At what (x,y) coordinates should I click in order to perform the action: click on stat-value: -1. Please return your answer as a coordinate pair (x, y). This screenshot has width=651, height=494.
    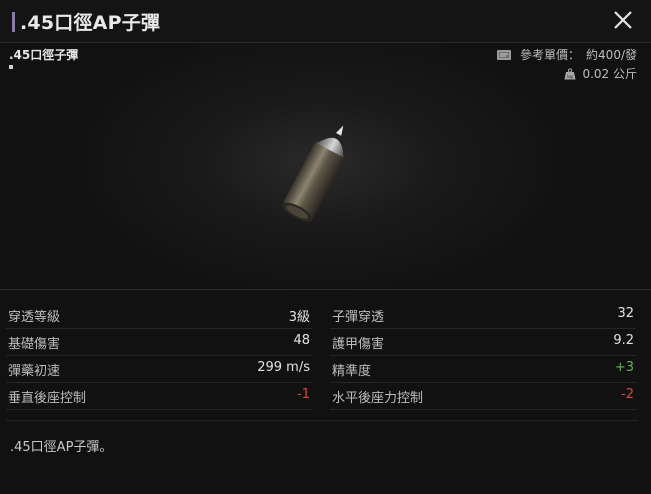
    Looking at the image, I should click on (303, 394).